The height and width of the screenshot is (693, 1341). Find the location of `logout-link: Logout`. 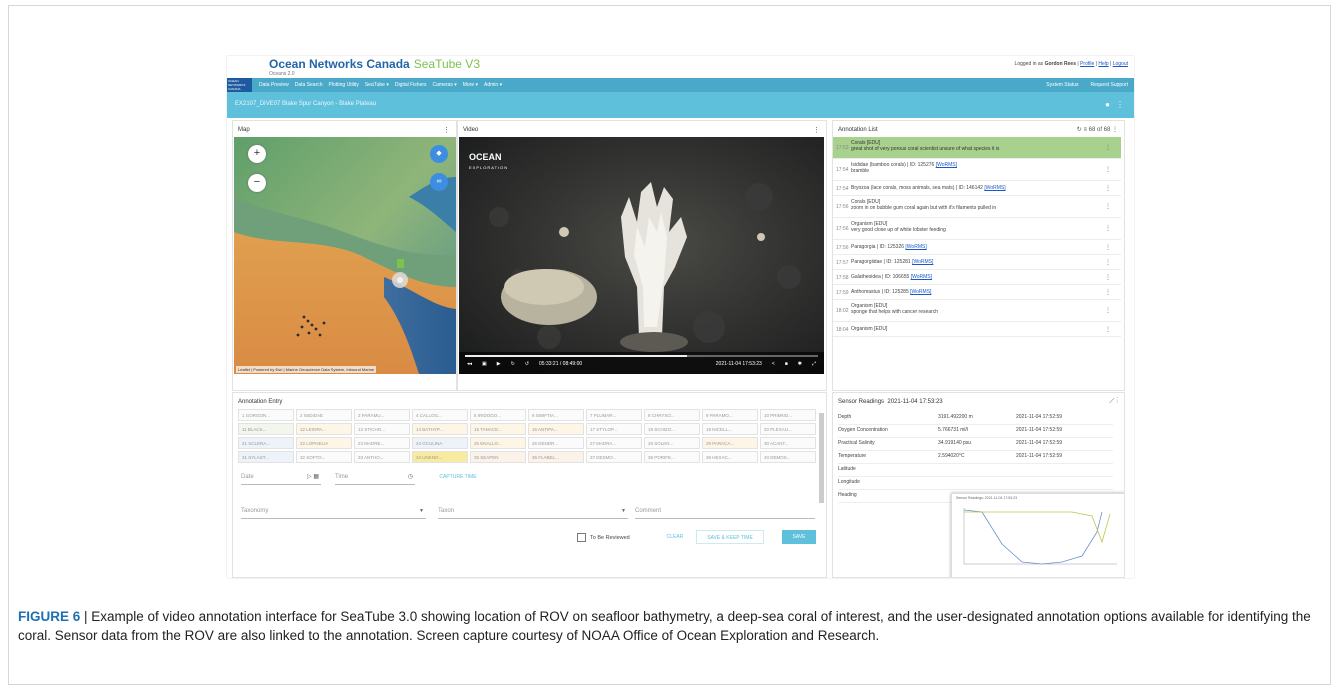

logout-link: Logout is located at coordinates (1120, 64).